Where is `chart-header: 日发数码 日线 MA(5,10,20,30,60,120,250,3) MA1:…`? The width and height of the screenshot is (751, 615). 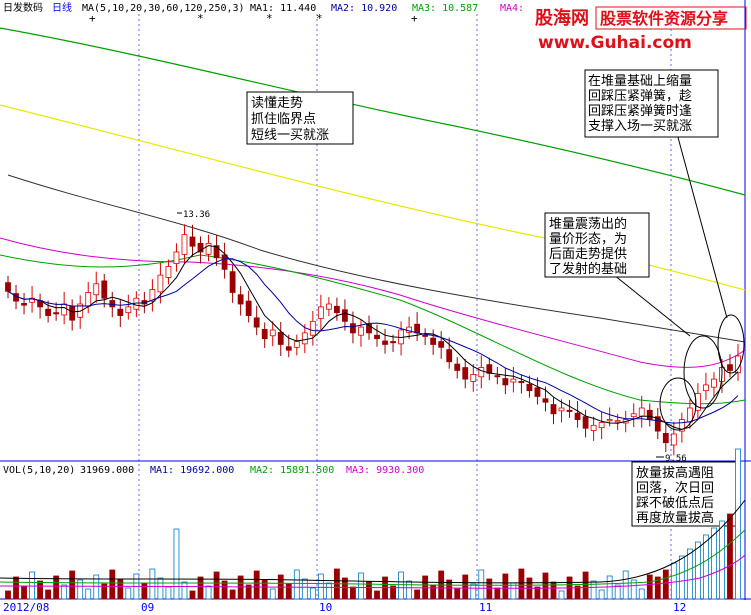
chart-header: 日发数码 日线 MA(5,10,20,30,60,120,250,3) MA1:… is located at coordinates (263, 7).